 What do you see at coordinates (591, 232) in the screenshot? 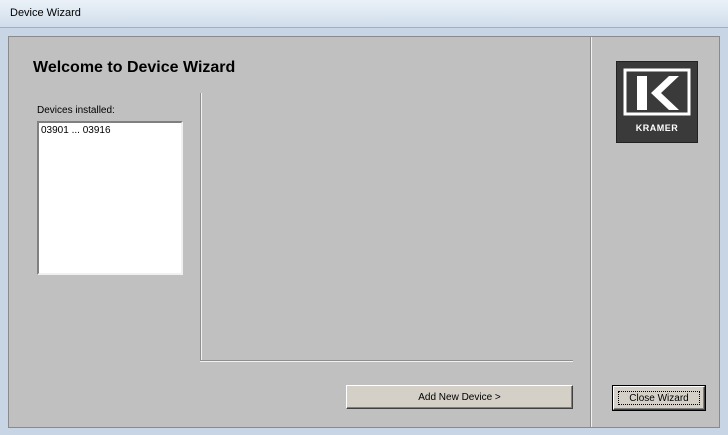
I see `column-divider` at bounding box center [591, 232].